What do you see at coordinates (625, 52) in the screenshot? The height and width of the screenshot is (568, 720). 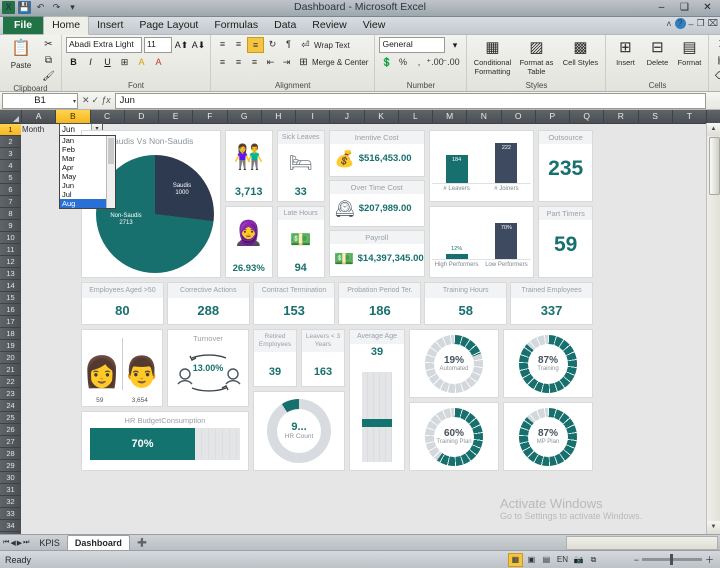 I see `insert-cells-button: ⊞ Insert` at bounding box center [625, 52].